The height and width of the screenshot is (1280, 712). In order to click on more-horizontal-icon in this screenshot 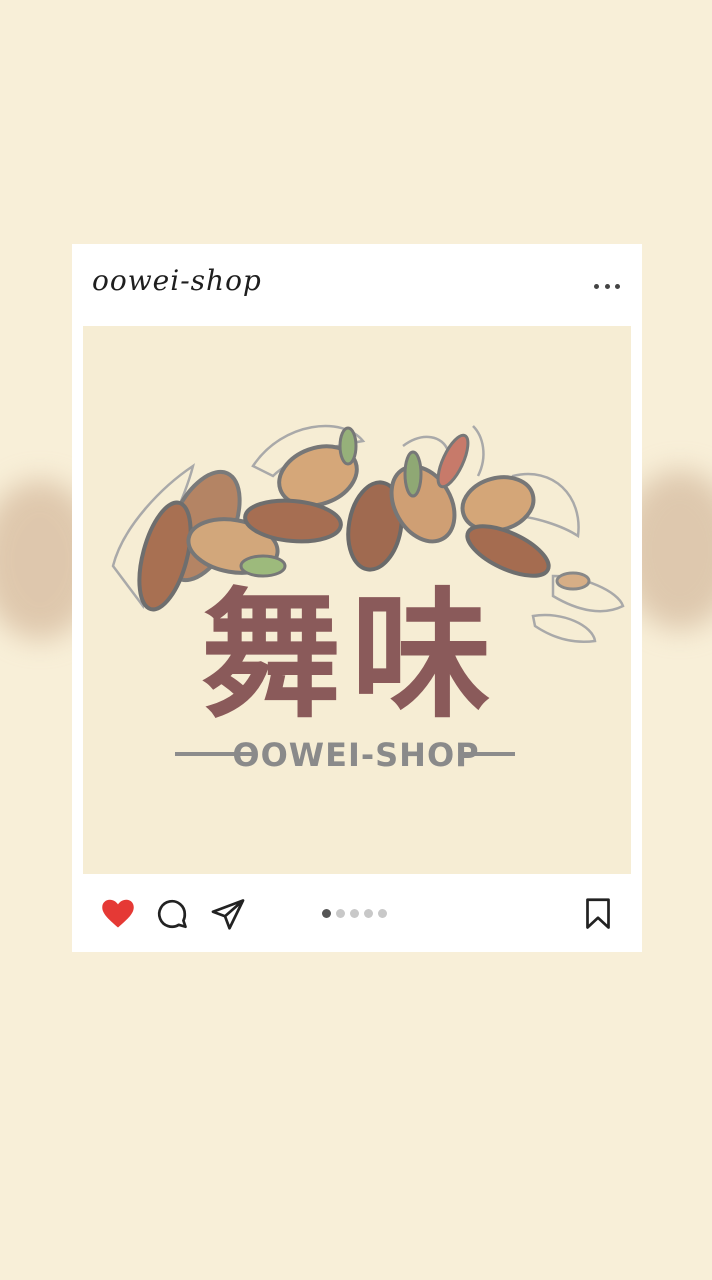, I will do `click(596, 286)`.